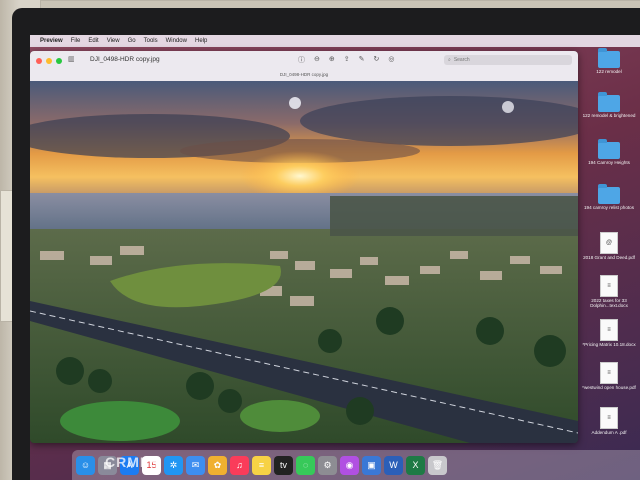 The width and height of the screenshot is (640, 480). I want to click on trash-icon: 🗑, so click(437, 465).